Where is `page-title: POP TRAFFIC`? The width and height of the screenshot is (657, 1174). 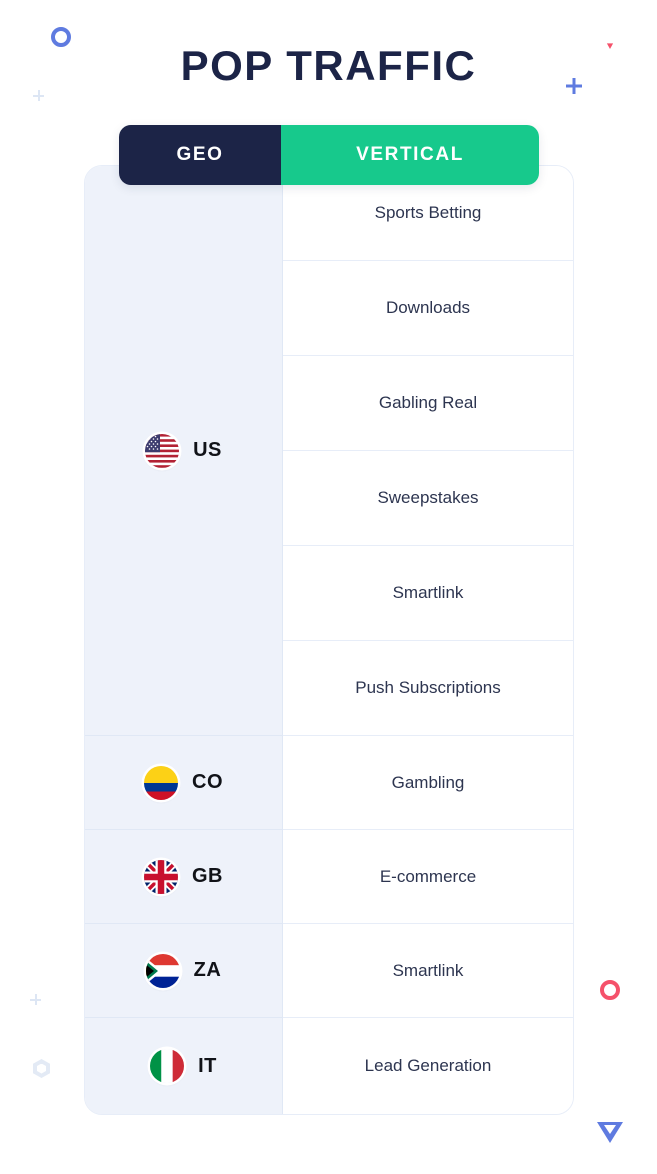
page-title: POP TRAFFIC is located at coordinates (328, 65).